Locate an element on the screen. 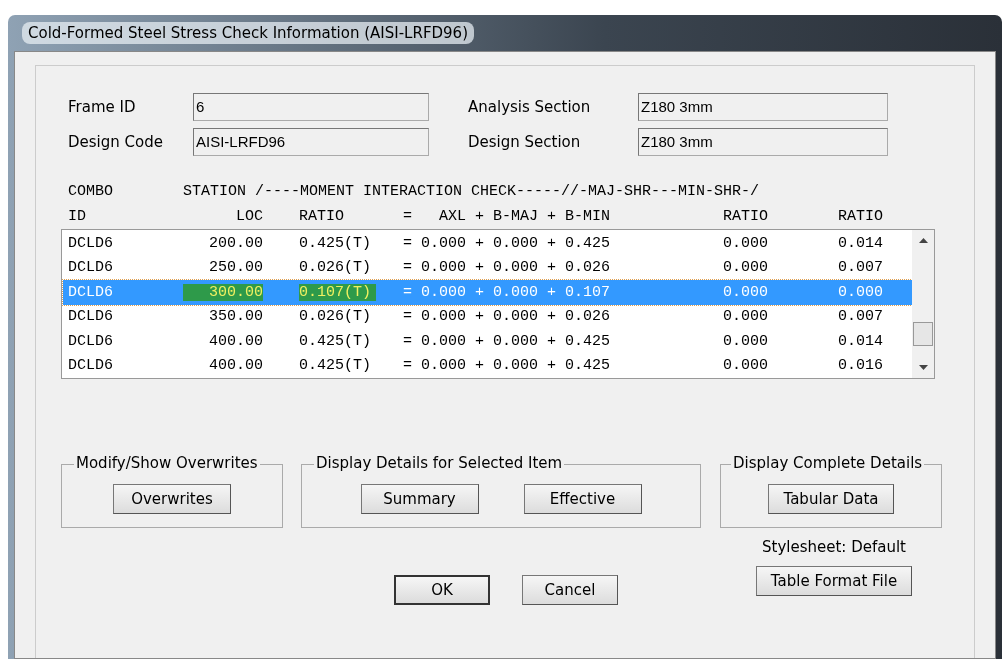  scroll-down-icon is located at coordinates (923, 367).